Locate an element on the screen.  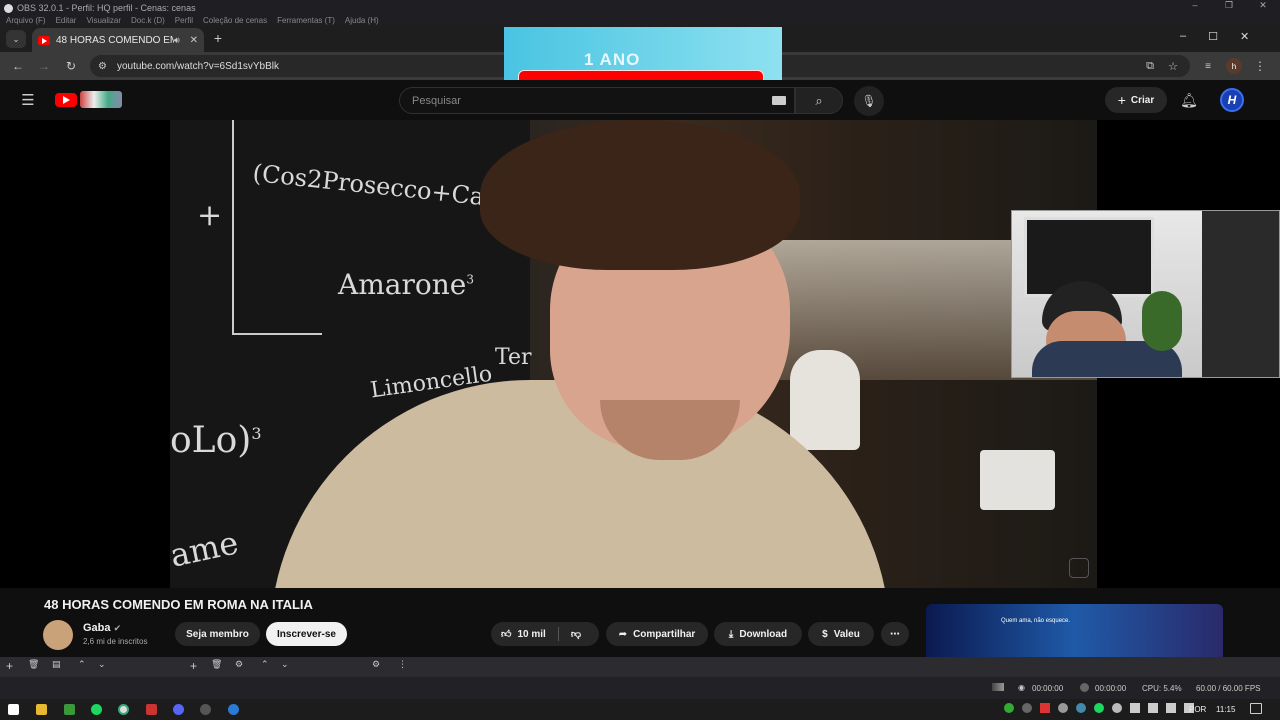
new-tab-icon: + is located at coordinates (218, 38).